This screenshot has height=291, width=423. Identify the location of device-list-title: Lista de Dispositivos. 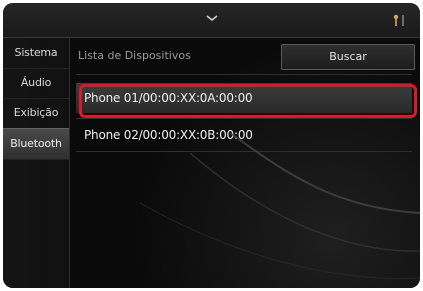
(134, 55).